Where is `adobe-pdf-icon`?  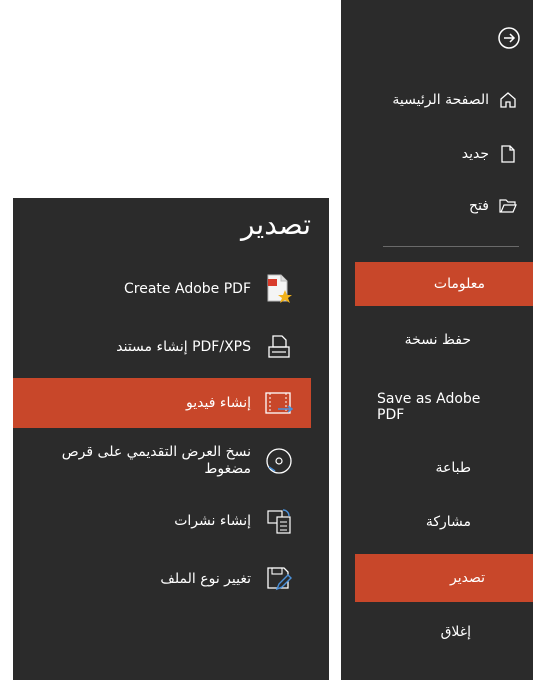
adobe-pdf-icon is located at coordinates (279, 289).